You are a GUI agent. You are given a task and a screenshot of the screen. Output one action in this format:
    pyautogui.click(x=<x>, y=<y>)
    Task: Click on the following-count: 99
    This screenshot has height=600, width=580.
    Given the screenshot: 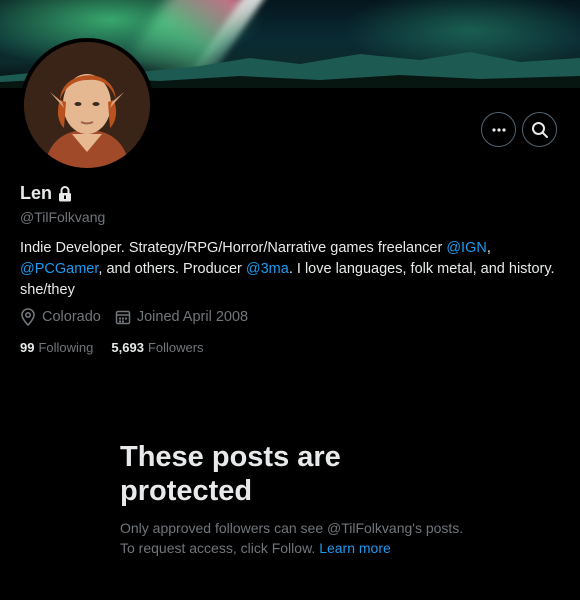 What is the action you would take?
    pyautogui.click(x=27, y=347)
    